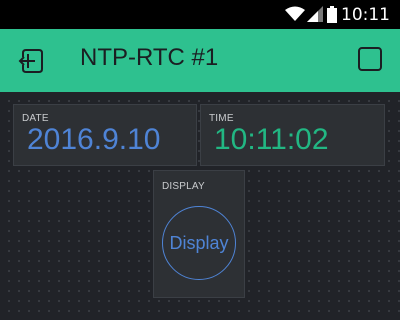  What do you see at coordinates (200, 14) in the screenshot?
I see `status-bar: 10:11` at bounding box center [200, 14].